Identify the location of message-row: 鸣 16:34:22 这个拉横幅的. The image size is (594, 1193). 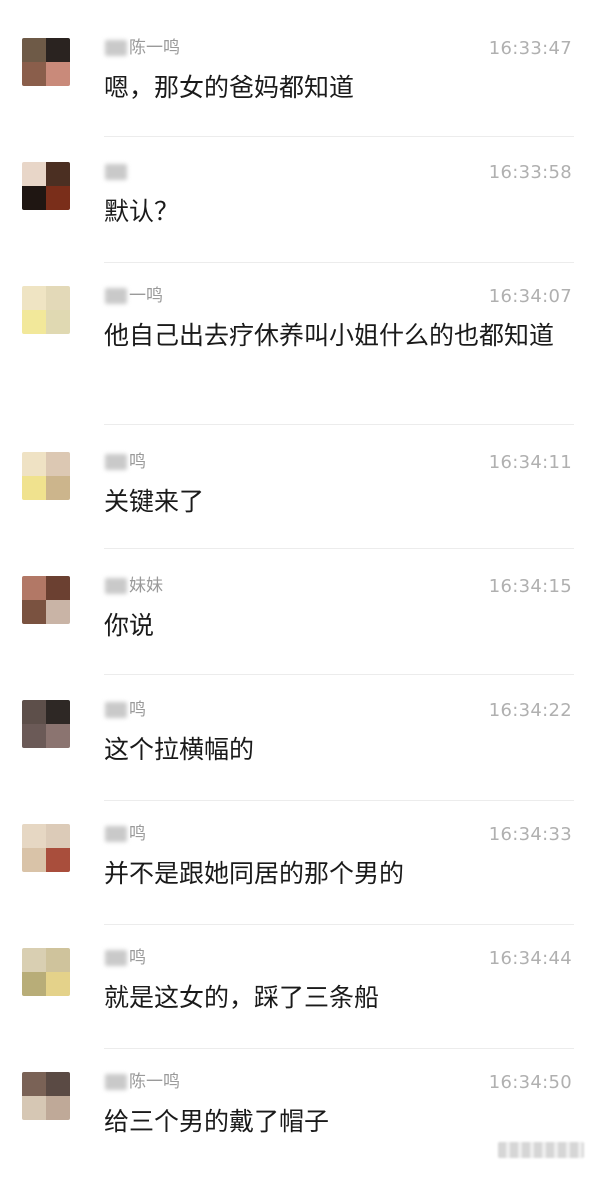
(297, 758).